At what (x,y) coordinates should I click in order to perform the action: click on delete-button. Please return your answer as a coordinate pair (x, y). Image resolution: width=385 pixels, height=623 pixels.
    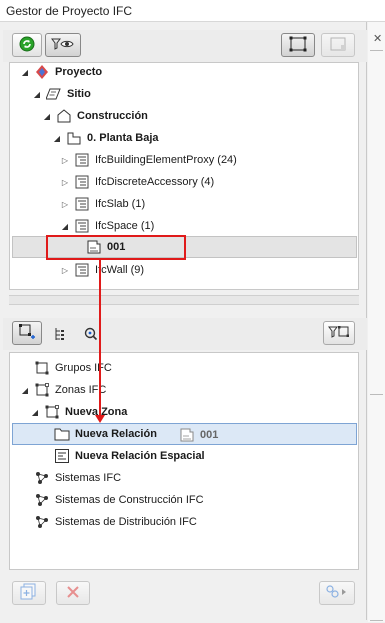
    Looking at the image, I should click on (73, 593).